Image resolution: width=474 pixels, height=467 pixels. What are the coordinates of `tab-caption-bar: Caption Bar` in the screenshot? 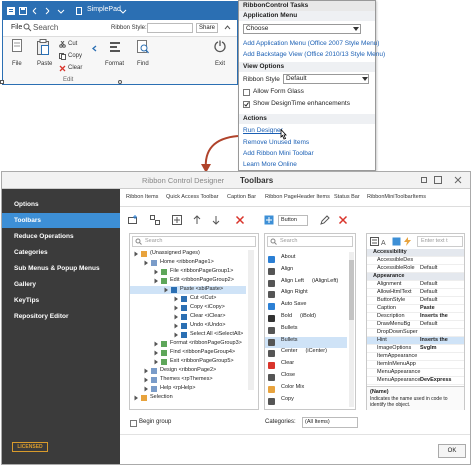 It's located at (241, 197).